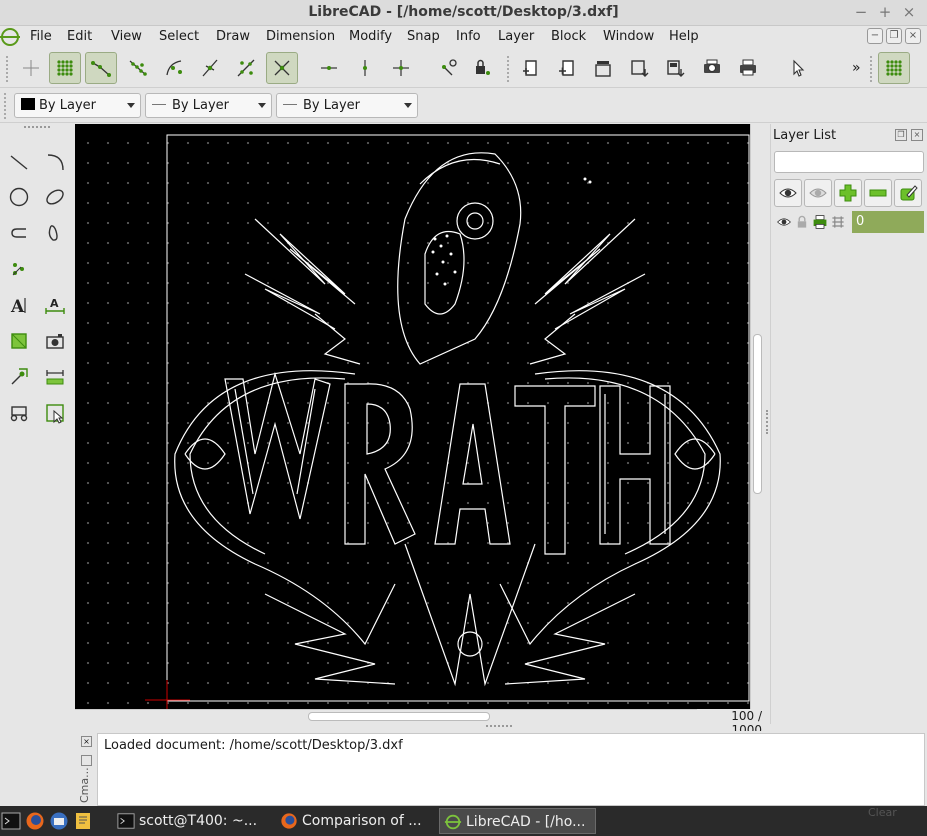 The width and height of the screenshot is (927, 836). Describe the element at coordinates (499, 726) in the screenshot. I see `dock-splitter-horizontal` at that location.